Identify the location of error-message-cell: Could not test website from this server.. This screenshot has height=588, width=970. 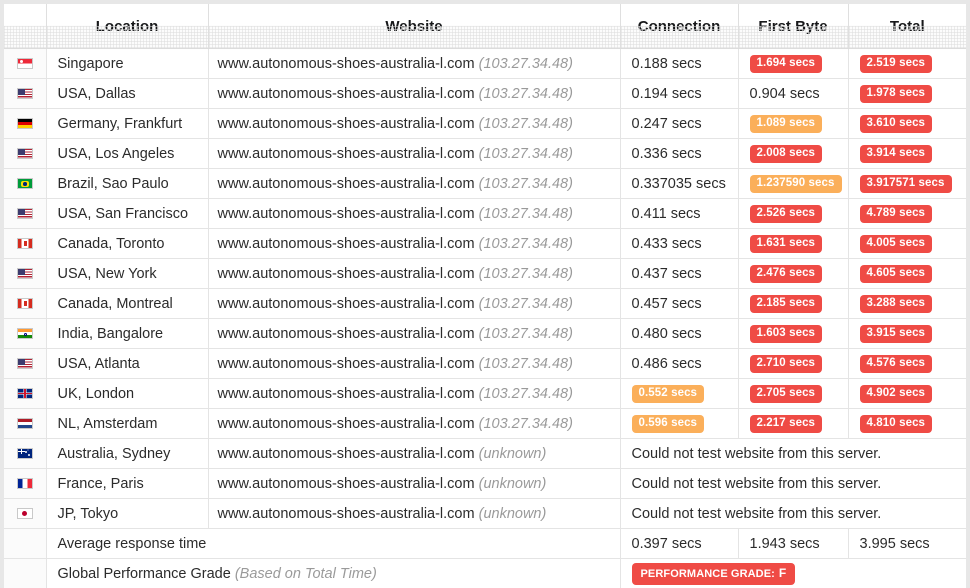
(793, 514).